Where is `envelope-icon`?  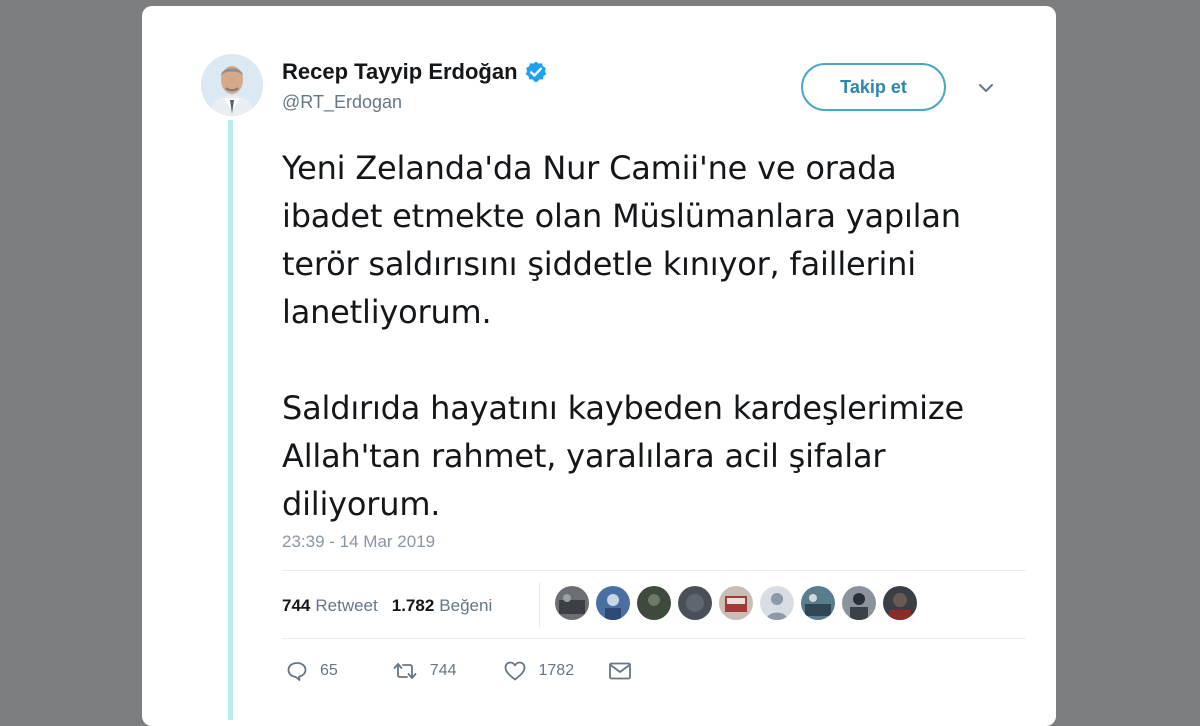
envelope-icon is located at coordinates (620, 671).